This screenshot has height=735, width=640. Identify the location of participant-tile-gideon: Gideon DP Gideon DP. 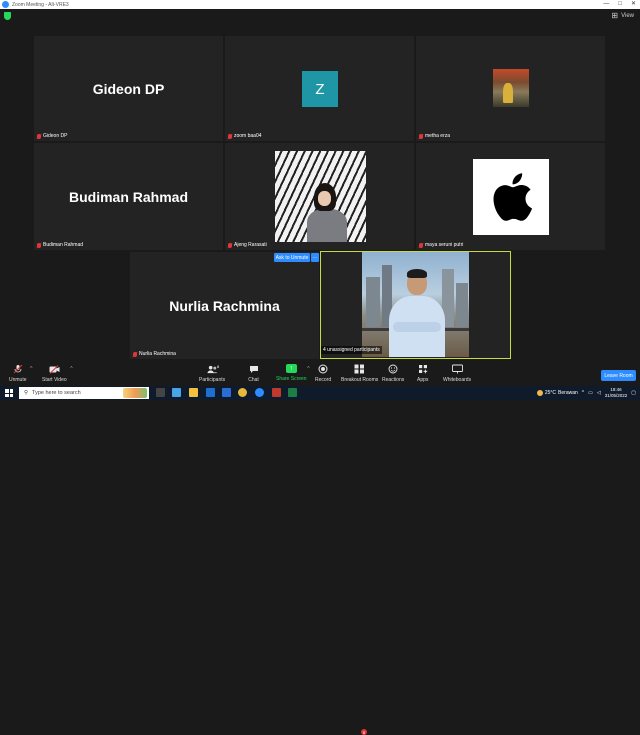
(128, 88).